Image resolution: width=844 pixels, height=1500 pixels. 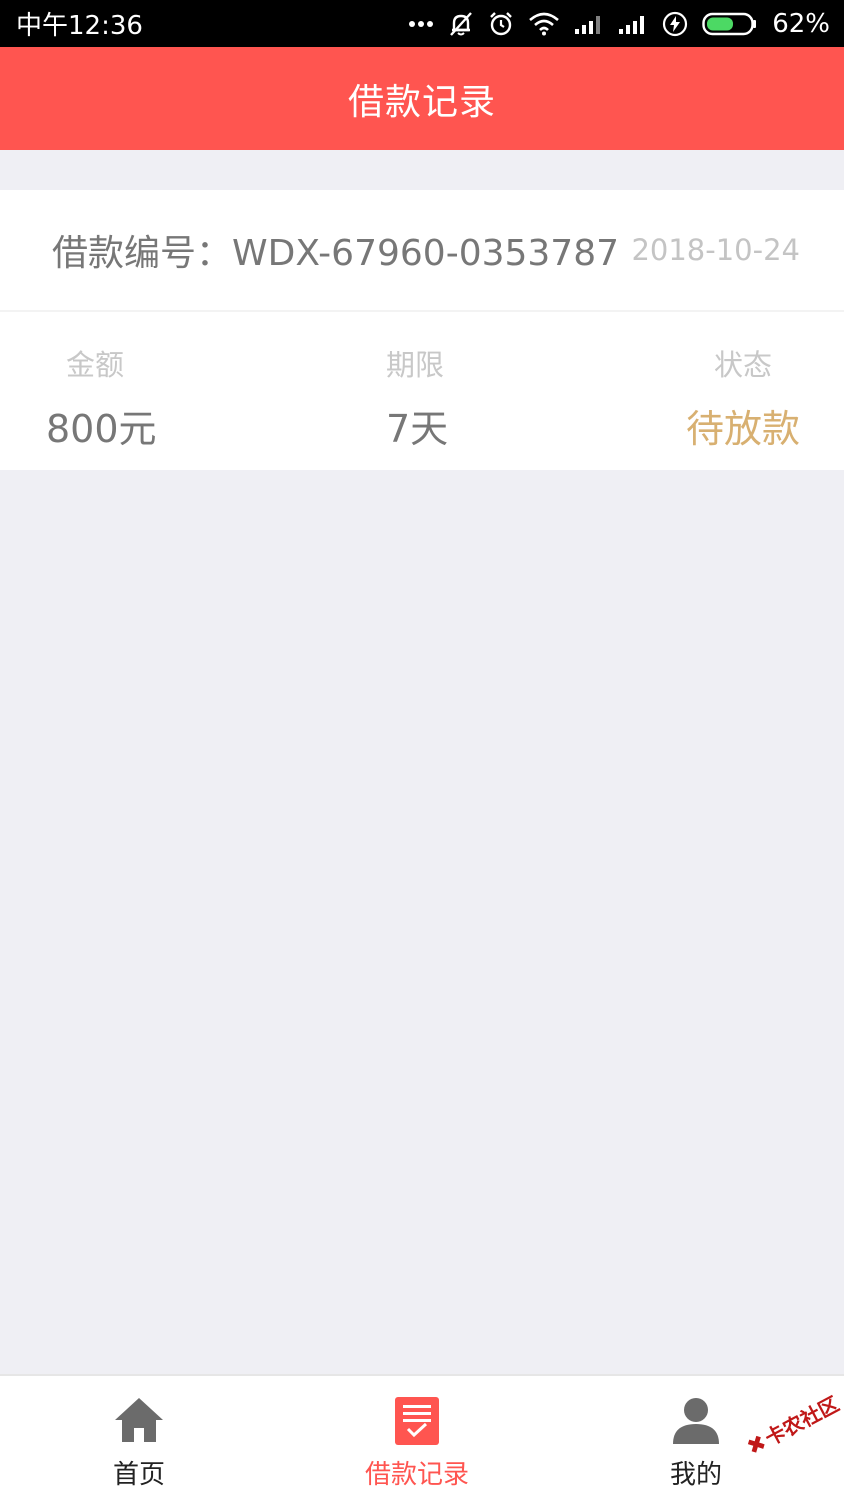 I want to click on home-icon, so click(x=139, y=1422).